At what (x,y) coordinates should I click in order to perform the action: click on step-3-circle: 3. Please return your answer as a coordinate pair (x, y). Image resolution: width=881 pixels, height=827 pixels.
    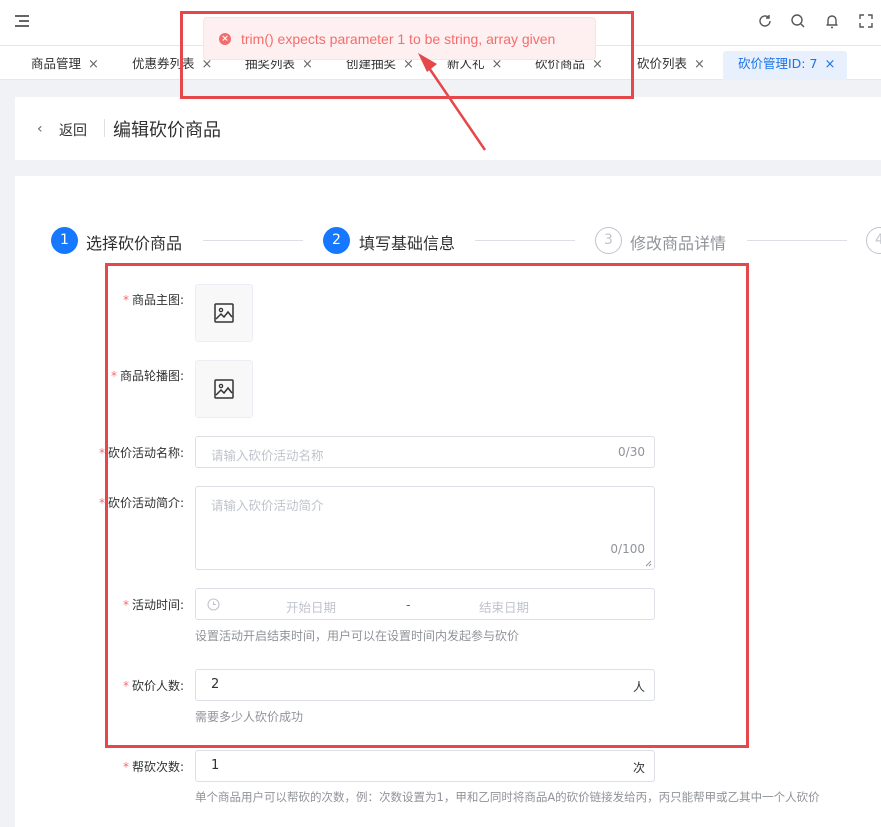
    Looking at the image, I should click on (608, 240).